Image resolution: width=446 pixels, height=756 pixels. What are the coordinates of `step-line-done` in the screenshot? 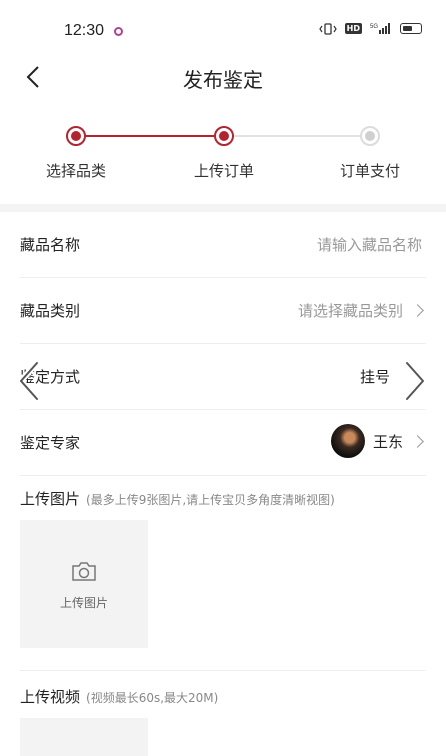 It's located at (150, 136).